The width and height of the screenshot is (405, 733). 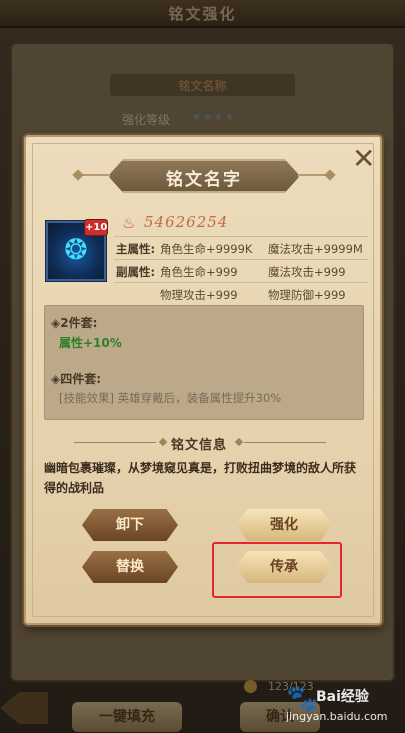 I want to click on power-value: 54626254, so click(x=186, y=222).